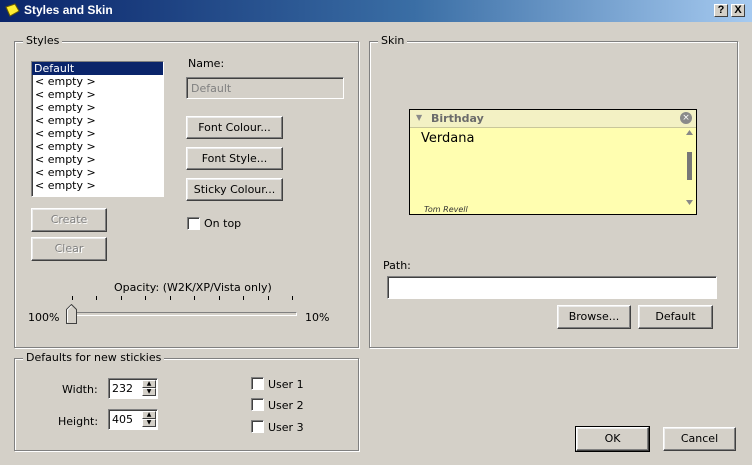 Image resolution: width=752 pixels, height=465 pixels. I want to click on width-spinner: 232 ▲ ▼, so click(133, 388).